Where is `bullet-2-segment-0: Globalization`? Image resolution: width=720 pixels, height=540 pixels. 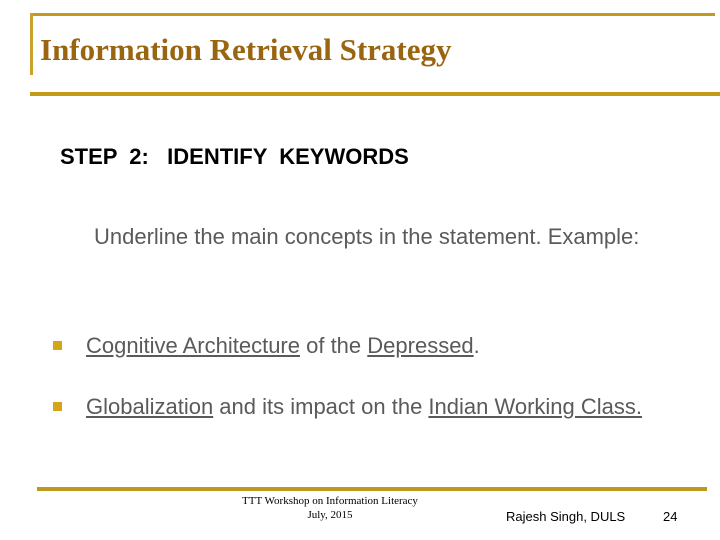 bullet-2-segment-0: Globalization is located at coordinates (150, 406).